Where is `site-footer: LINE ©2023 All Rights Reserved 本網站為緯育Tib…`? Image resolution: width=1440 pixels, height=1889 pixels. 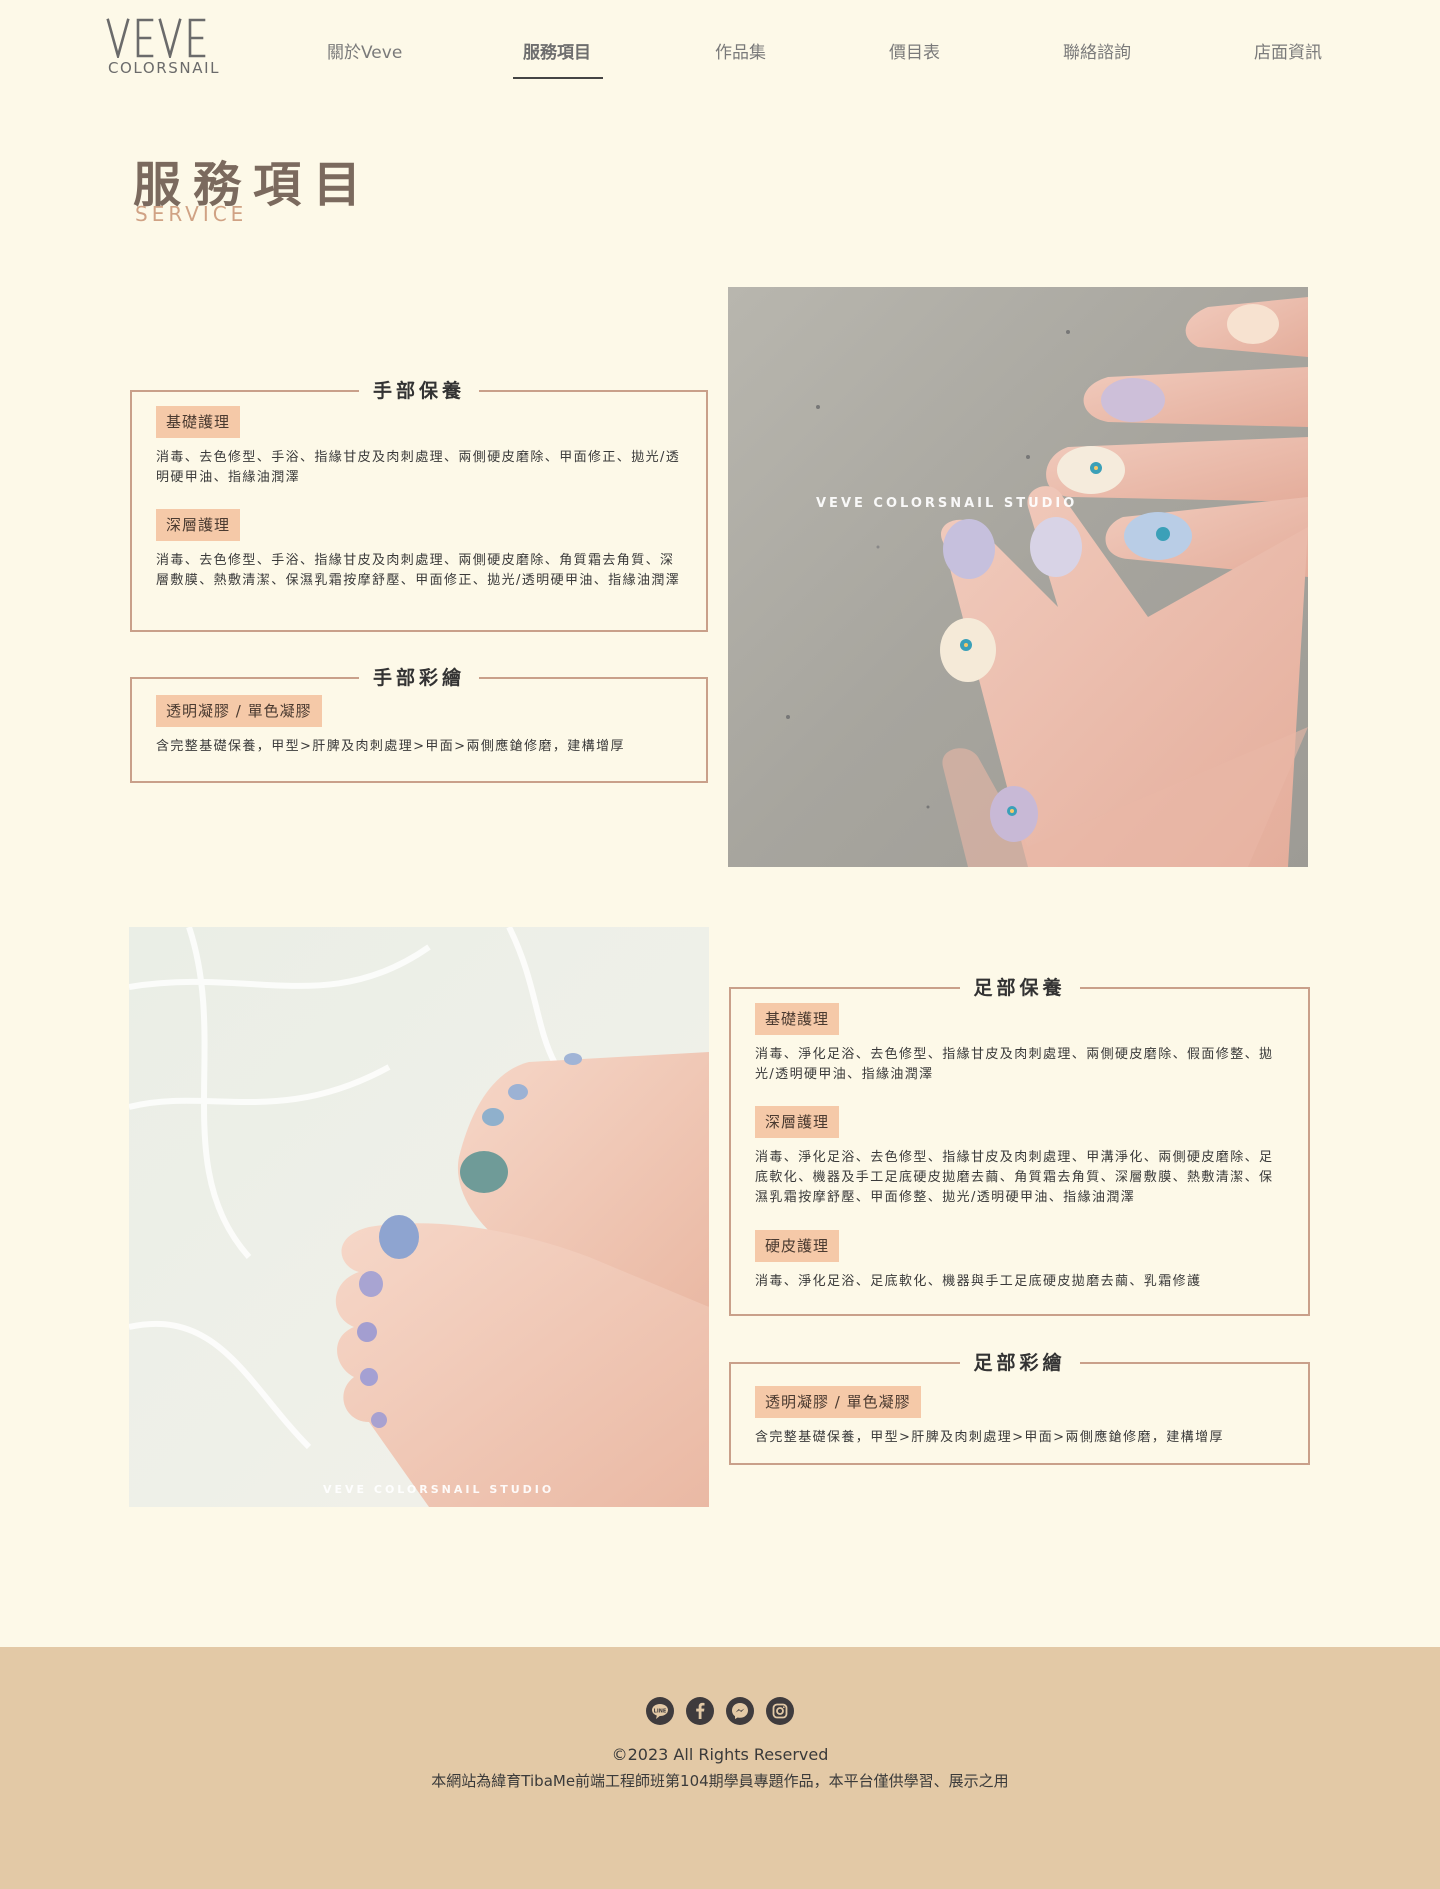
site-footer: LINE ©2023 All Rights Reserved 本網站為緯育Tib… is located at coordinates (720, 1768).